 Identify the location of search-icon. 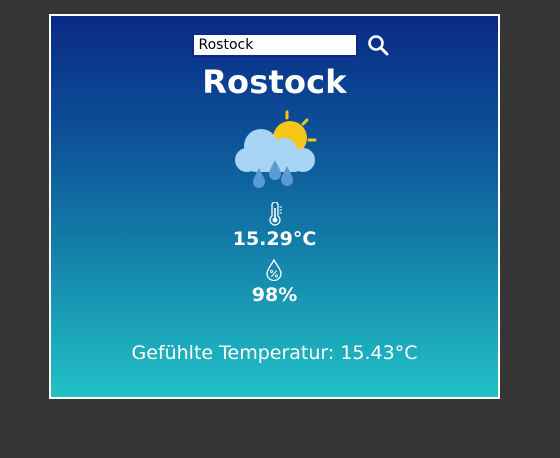
(378, 45).